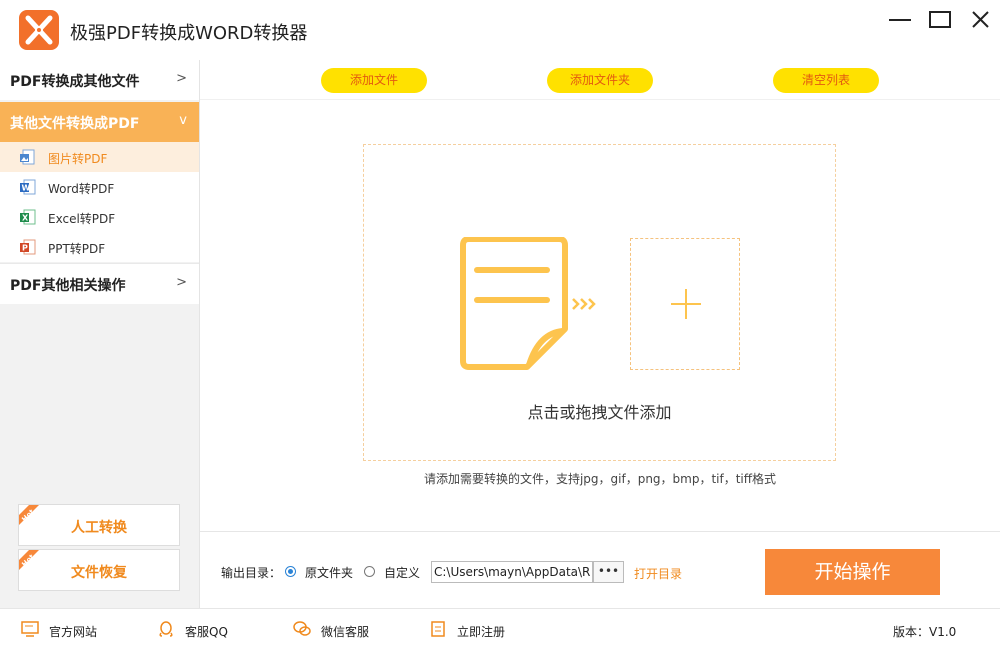  What do you see at coordinates (512, 572) in the screenshot?
I see `output-path-input` at bounding box center [512, 572].